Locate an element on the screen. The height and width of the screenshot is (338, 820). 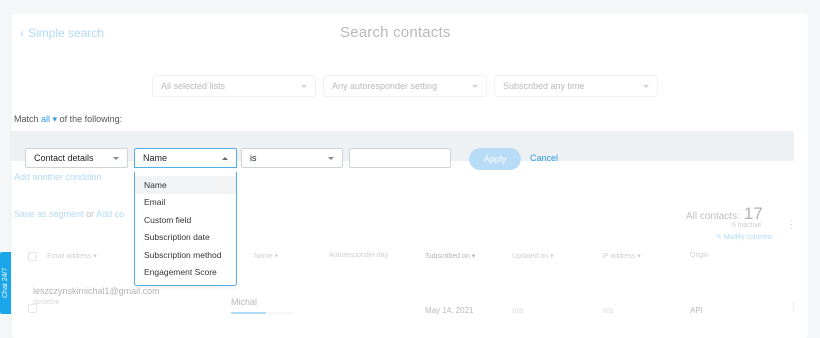
dropdown-option-subscription-method: Subscription method is located at coordinates (185, 255).